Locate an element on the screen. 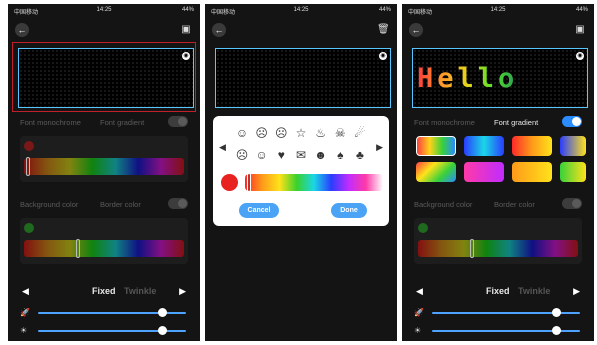 The image size is (597, 345). emoji-icon: ☄ is located at coordinates (360, 133).